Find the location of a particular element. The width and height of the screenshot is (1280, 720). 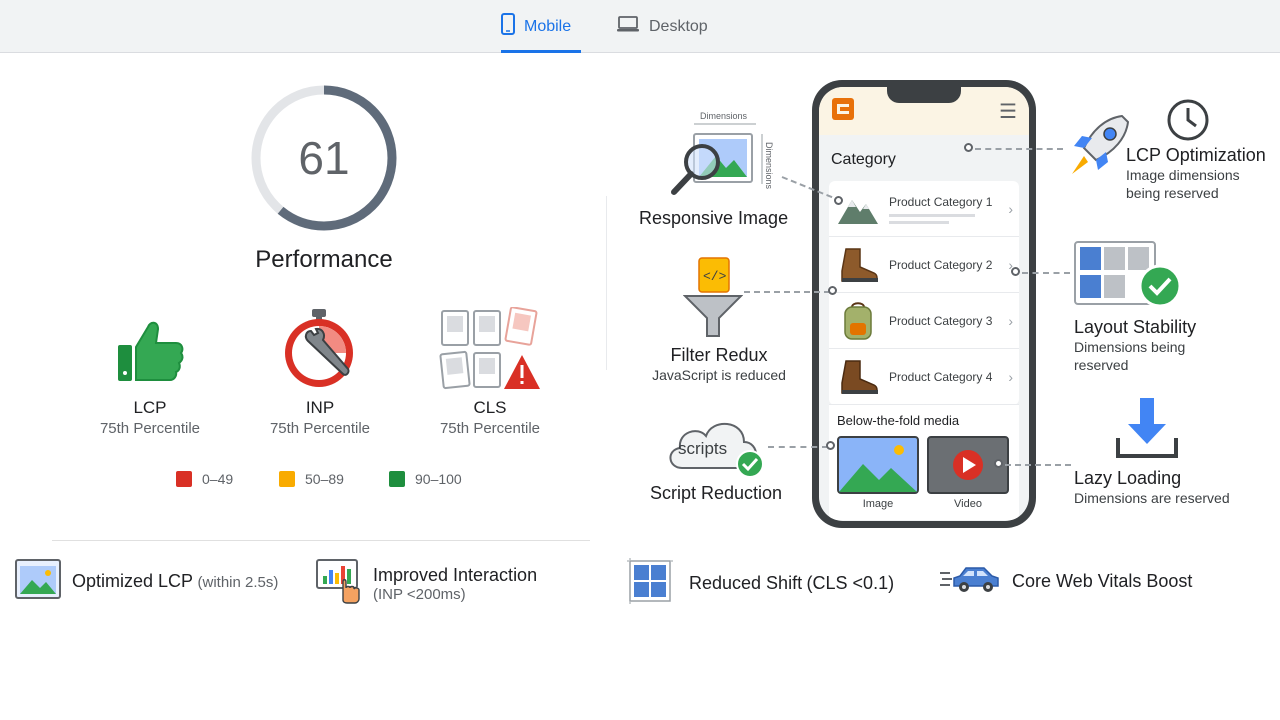

layout-shift-warning-icon is located at coordinates (490, 350).